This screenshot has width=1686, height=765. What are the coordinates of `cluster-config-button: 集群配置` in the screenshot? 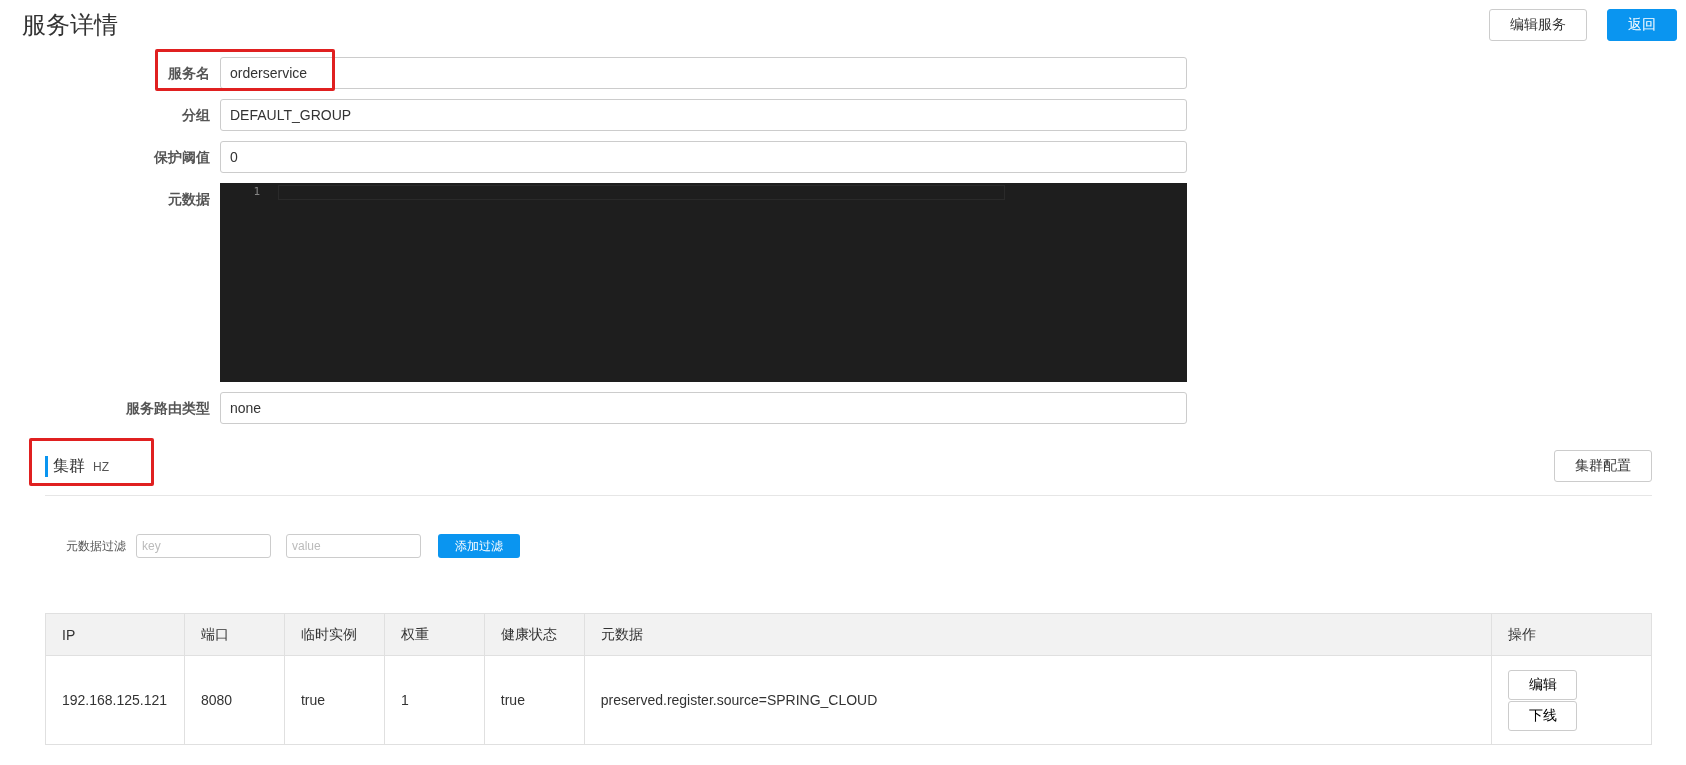 It's located at (1603, 466).